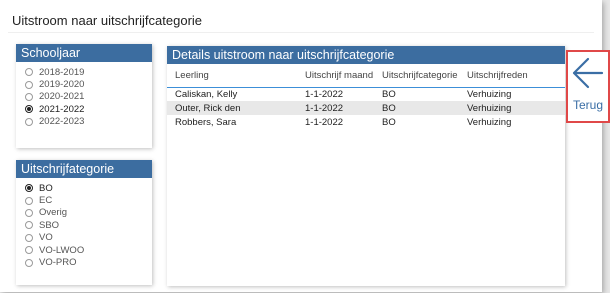 Image resolution: width=610 pixels, height=293 pixels. What do you see at coordinates (232, 76) in the screenshot?
I see `column-header: Leerling` at bounding box center [232, 76].